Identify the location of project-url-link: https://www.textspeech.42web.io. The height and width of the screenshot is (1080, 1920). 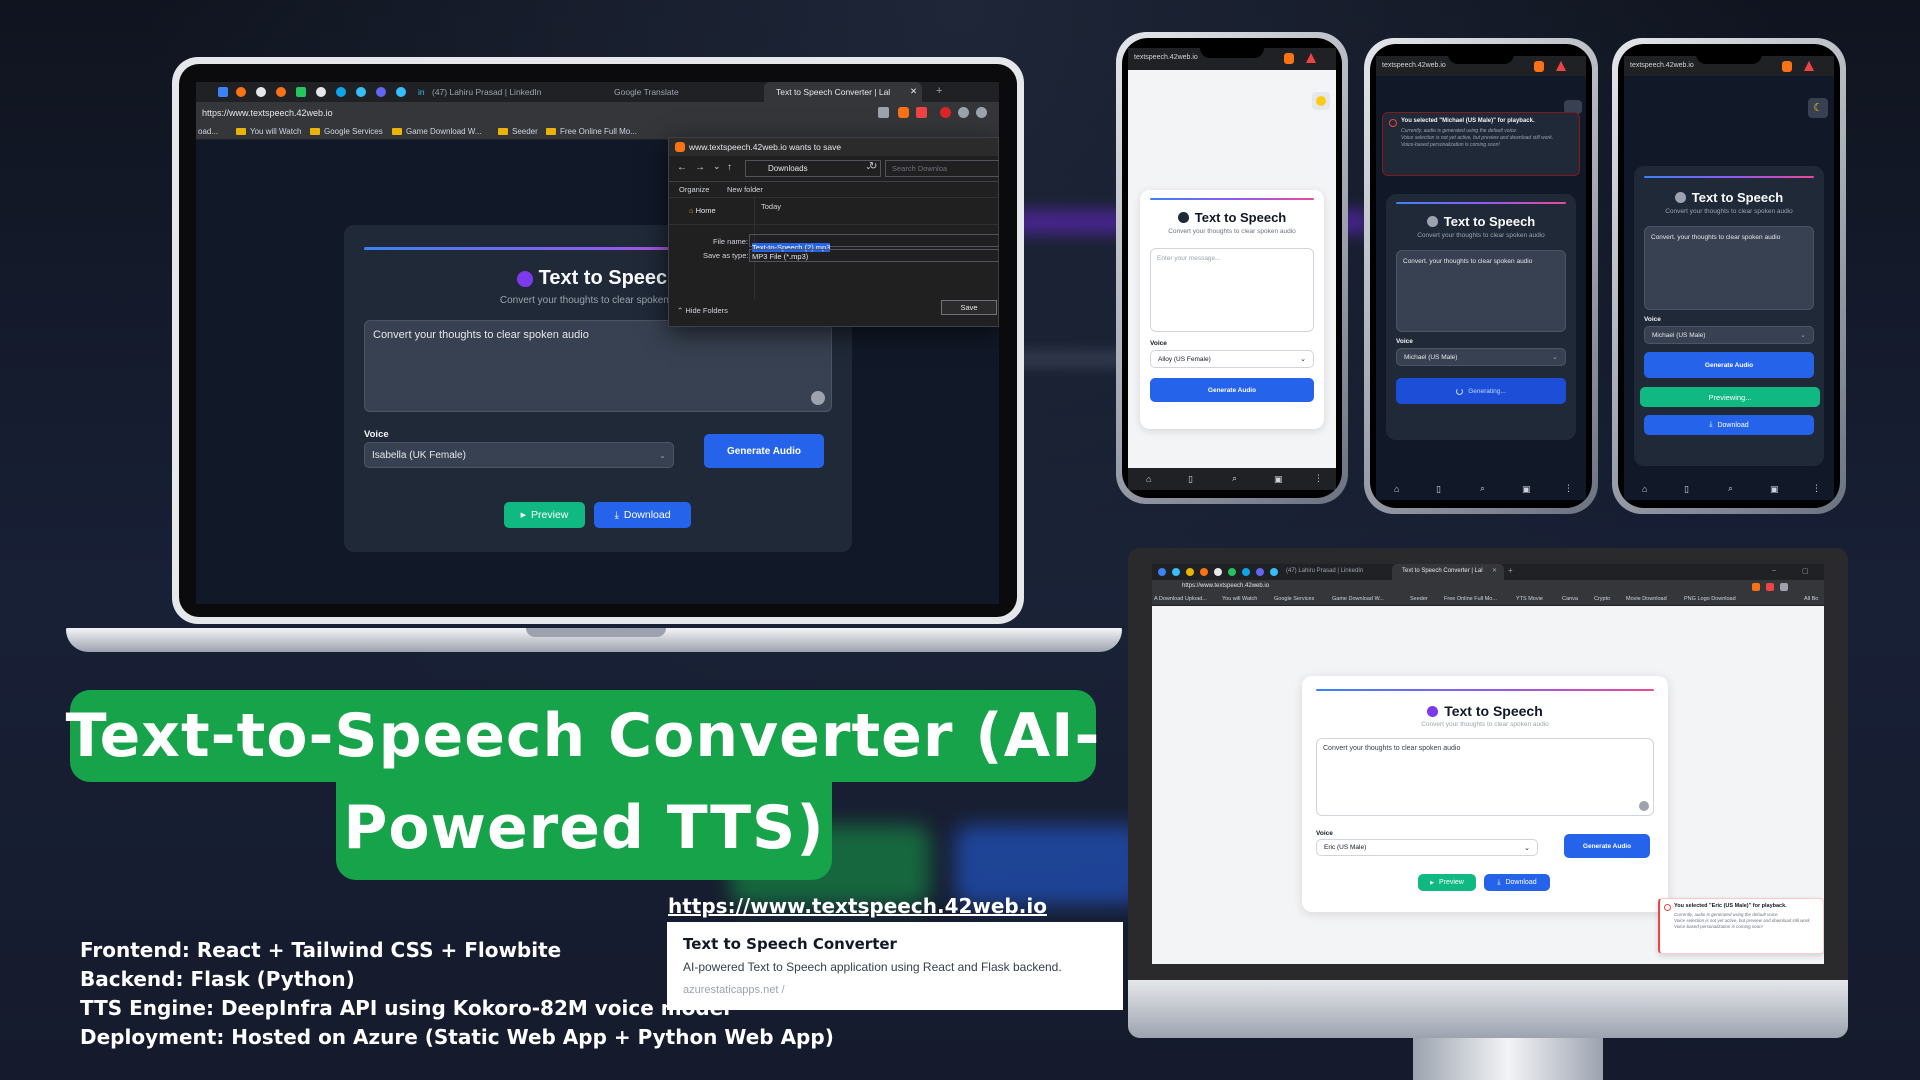
(857, 906).